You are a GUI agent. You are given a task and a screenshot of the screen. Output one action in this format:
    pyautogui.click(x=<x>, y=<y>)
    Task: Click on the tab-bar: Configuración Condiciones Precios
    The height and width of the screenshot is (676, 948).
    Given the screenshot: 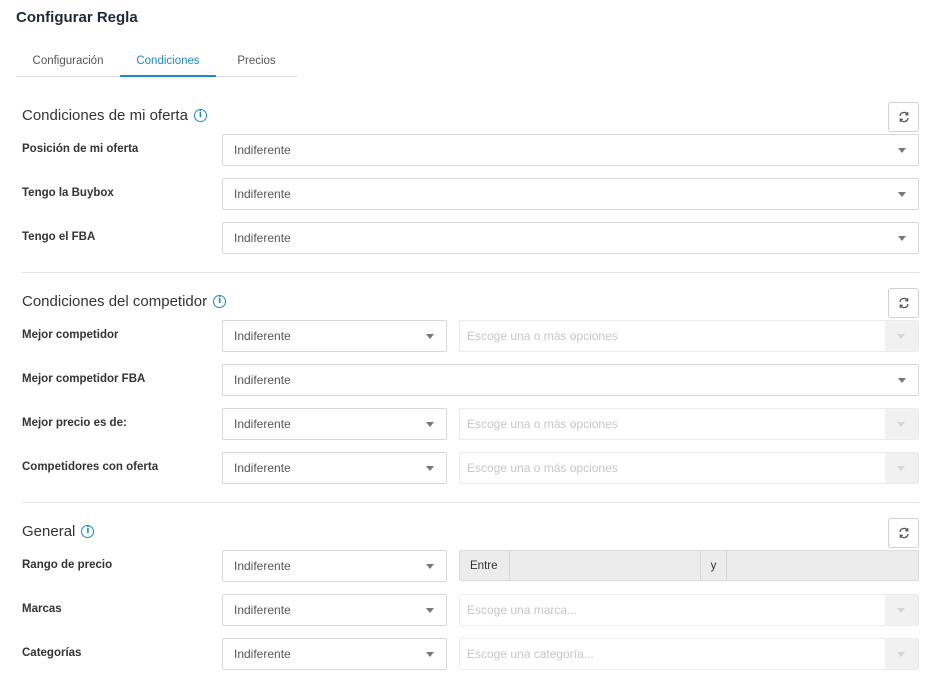 What is the action you would take?
    pyautogui.click(x=156, y=61)
    